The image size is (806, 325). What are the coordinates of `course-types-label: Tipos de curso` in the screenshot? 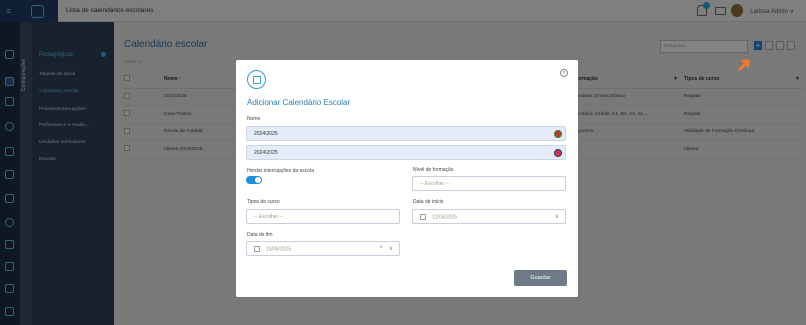 It's located at (263, 202).